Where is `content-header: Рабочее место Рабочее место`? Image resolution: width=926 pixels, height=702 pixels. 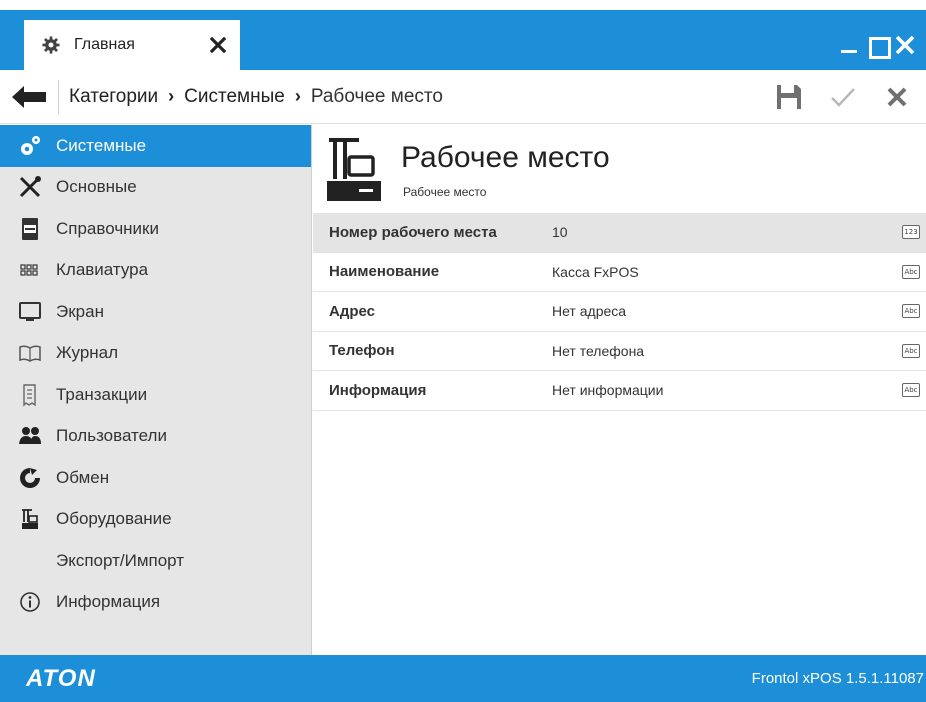 content-header: Рабочее место Рабочее место is located at coordinates (619, 169).